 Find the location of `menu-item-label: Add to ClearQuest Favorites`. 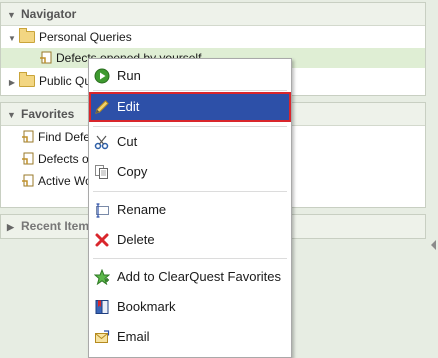

menu-item-label: Add to ClearQuest Favorites is located at coordinates (199, 276).